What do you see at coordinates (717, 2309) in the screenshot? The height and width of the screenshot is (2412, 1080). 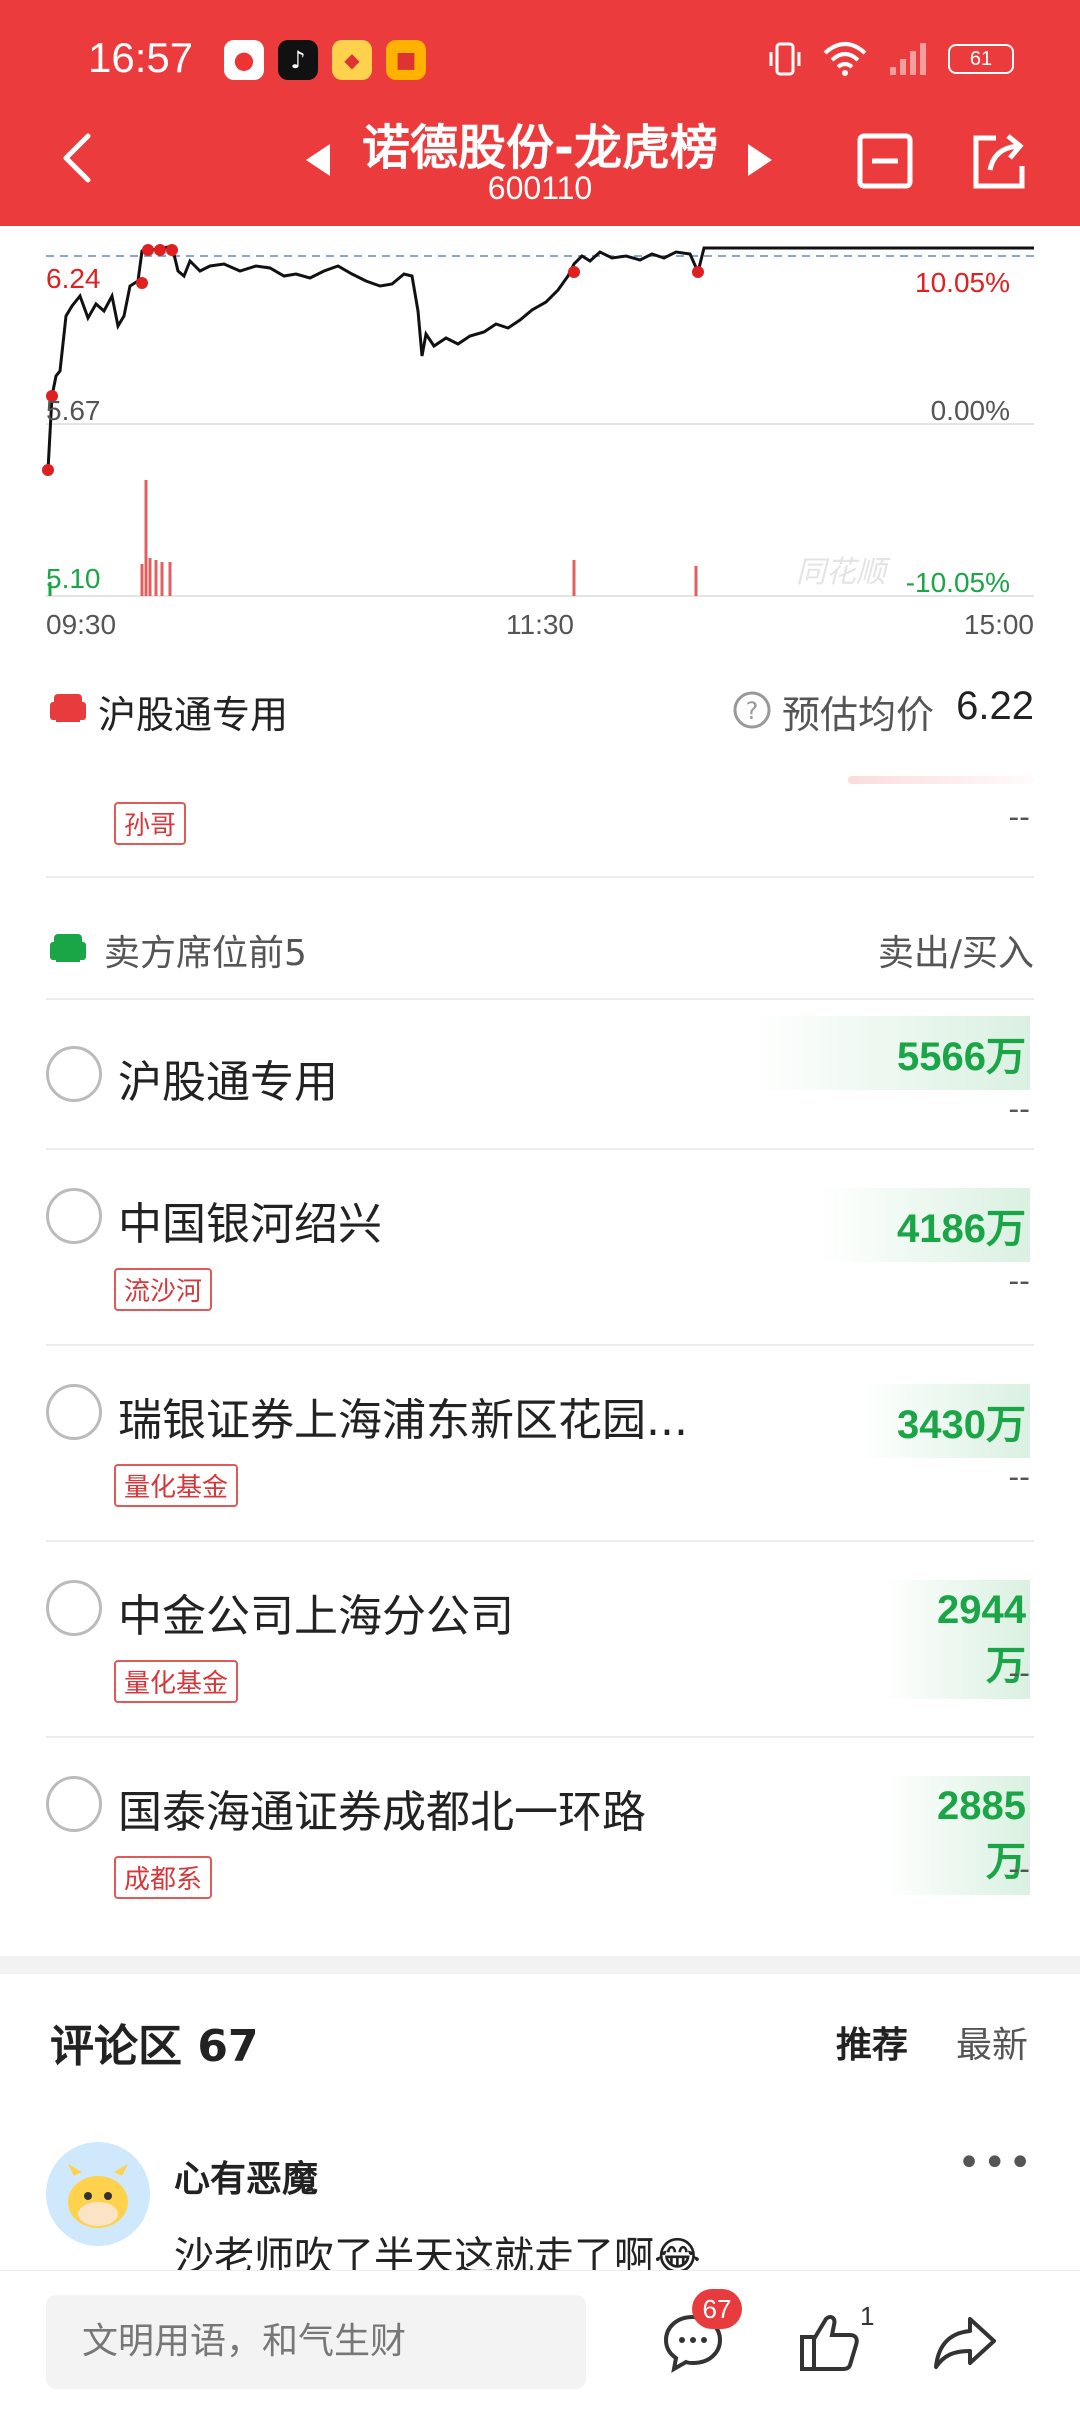 I see `comment-count-badge: 67` at bounding box center [717, 2309].